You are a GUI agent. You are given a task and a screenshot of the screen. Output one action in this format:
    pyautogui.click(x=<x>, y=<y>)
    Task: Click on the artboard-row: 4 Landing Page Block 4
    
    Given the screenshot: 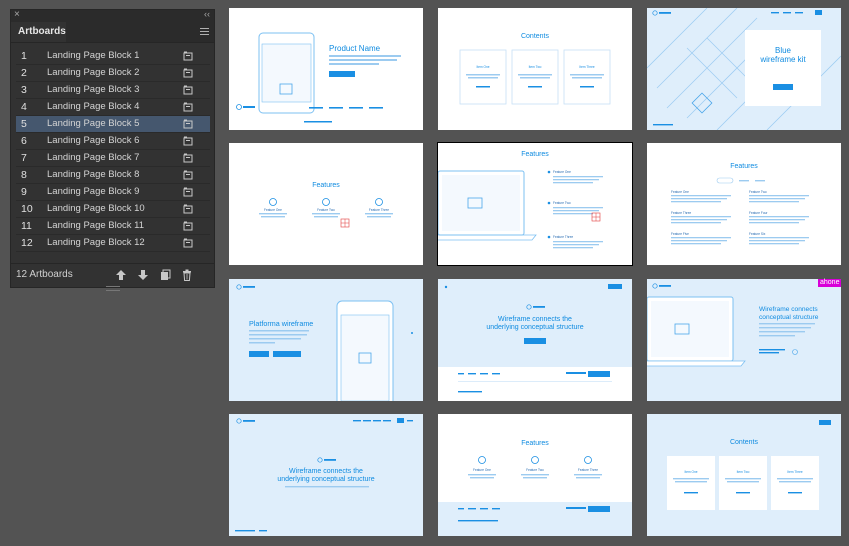 What is the action you would take?
    pyautogui.click(x=113, y=107)
    